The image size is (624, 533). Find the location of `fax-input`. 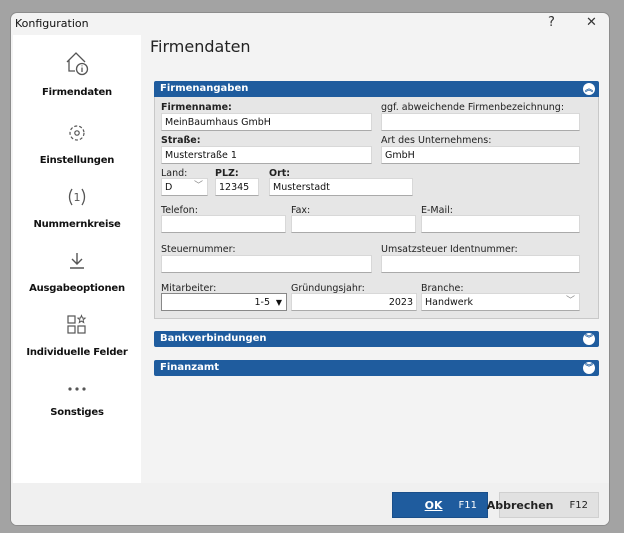

fax-input is located at coordinates (353, 224).